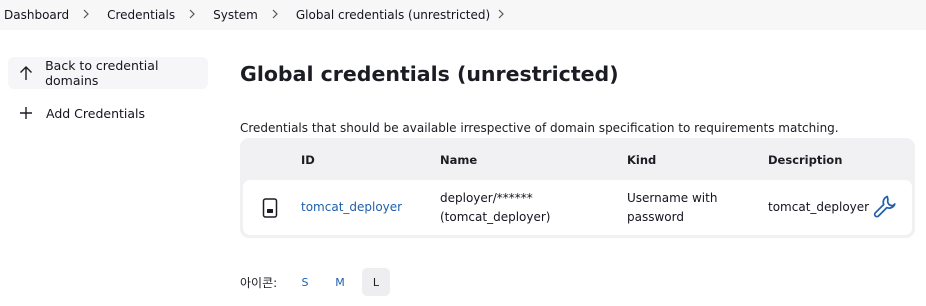 The image size is (926, 306). What do you see at coordinates (577, 159) in the screenshot?
I see `table-header: ID Name Kind Description` at bounding box center [577, 159].